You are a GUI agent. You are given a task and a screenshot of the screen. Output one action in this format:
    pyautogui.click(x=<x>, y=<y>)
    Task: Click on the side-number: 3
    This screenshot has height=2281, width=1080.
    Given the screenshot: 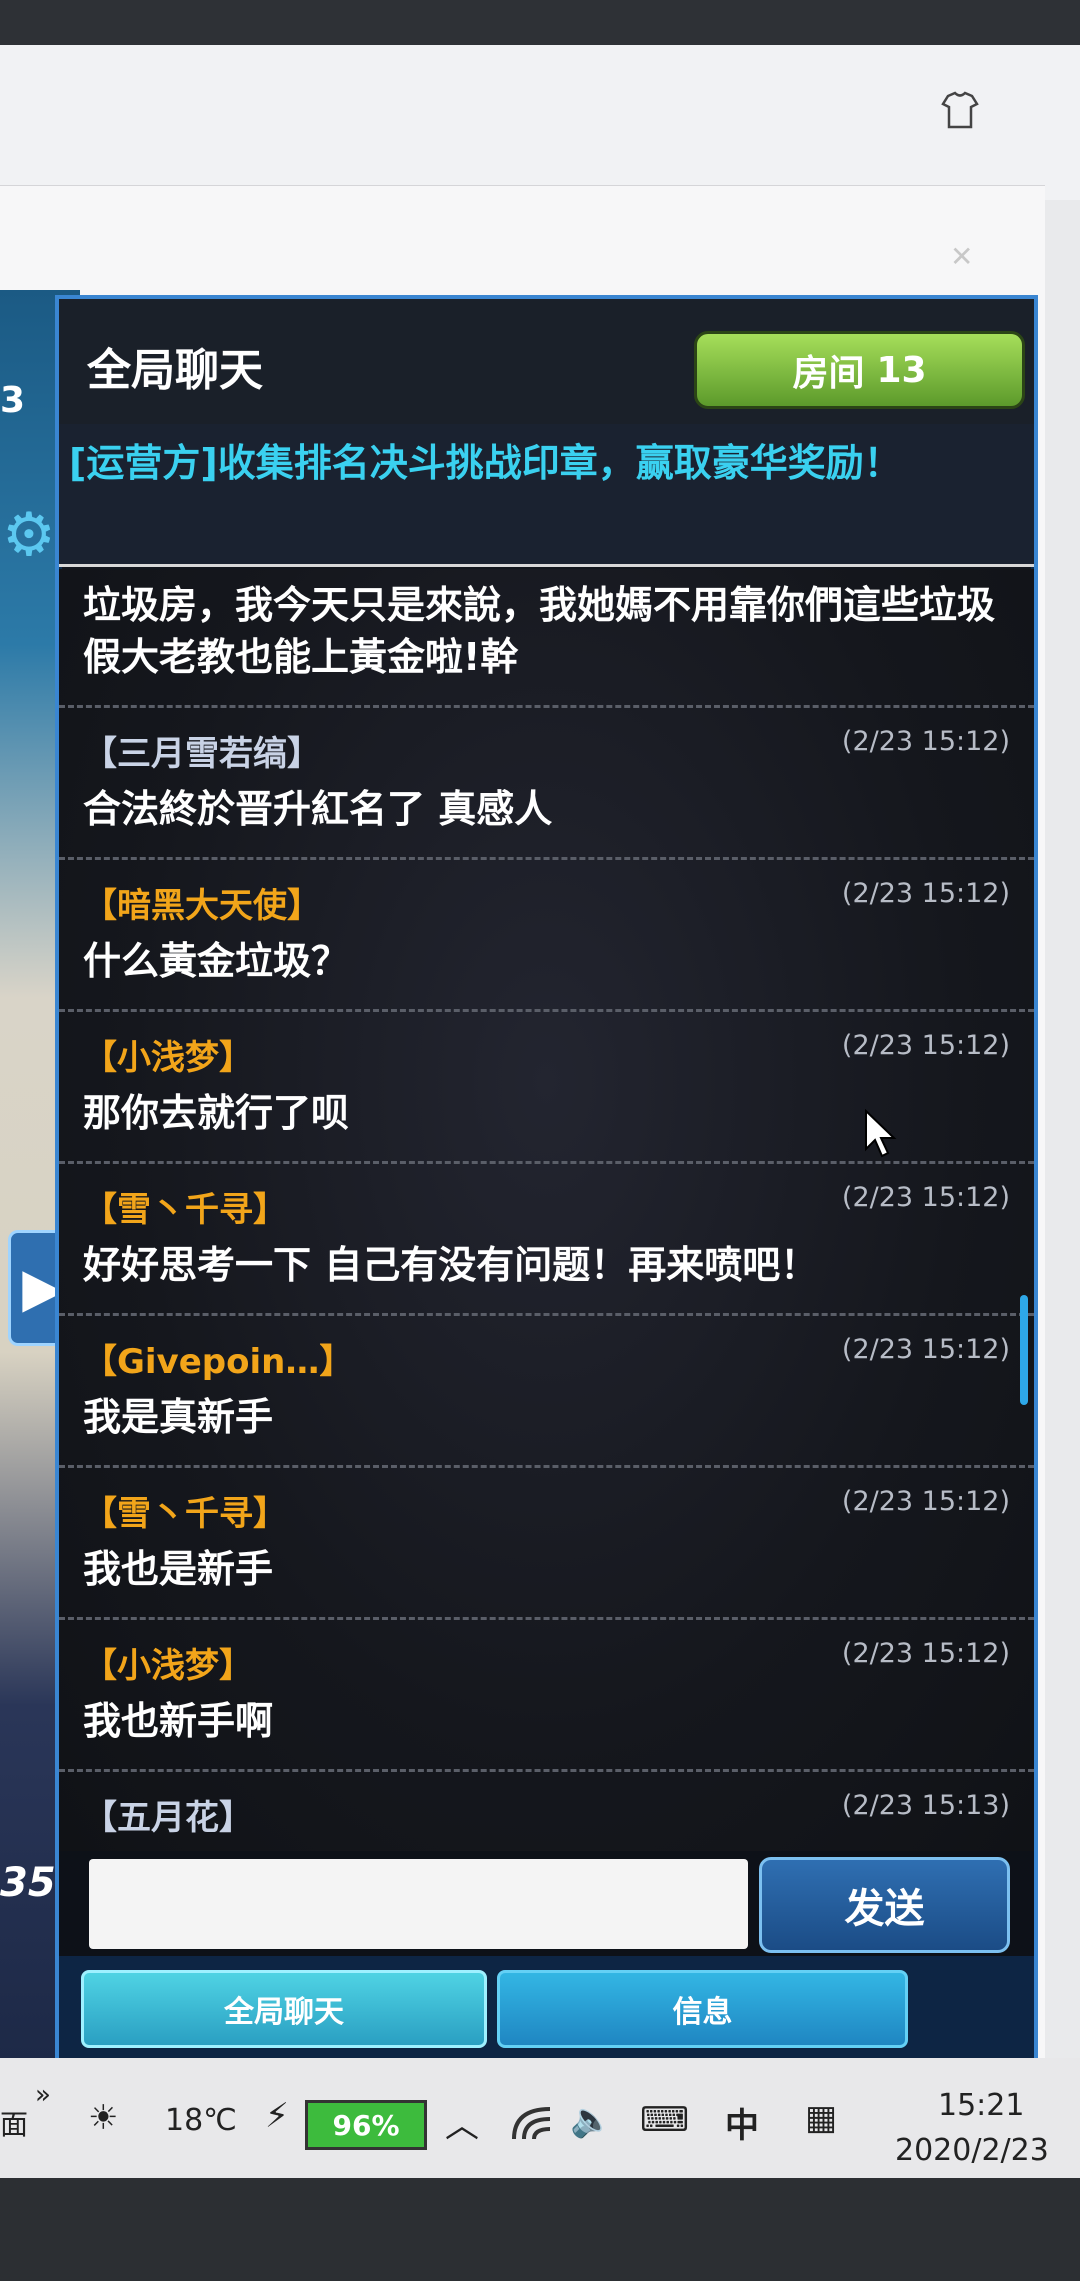 What is the action you would take?
    pyautogui.click(x=13, y=400)
    